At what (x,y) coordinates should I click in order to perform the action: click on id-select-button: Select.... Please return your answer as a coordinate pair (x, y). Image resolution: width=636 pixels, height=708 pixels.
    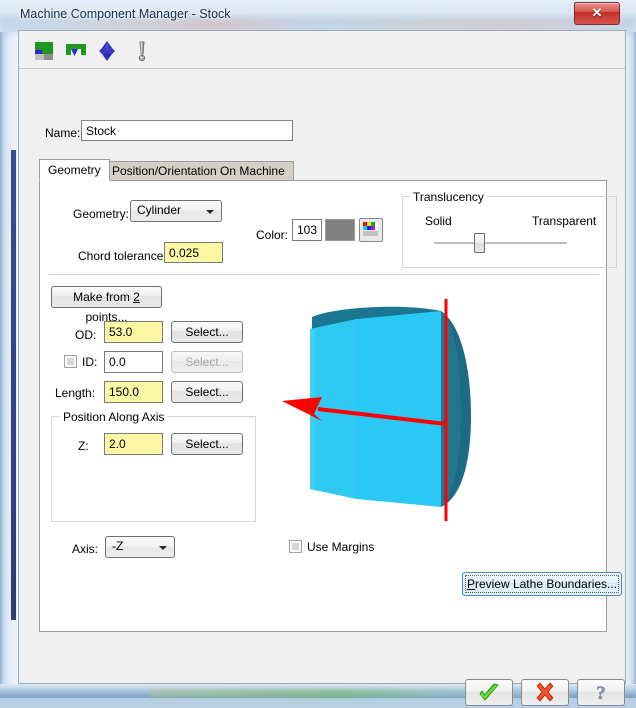
    Looking at the image, I should click on (207, 362).